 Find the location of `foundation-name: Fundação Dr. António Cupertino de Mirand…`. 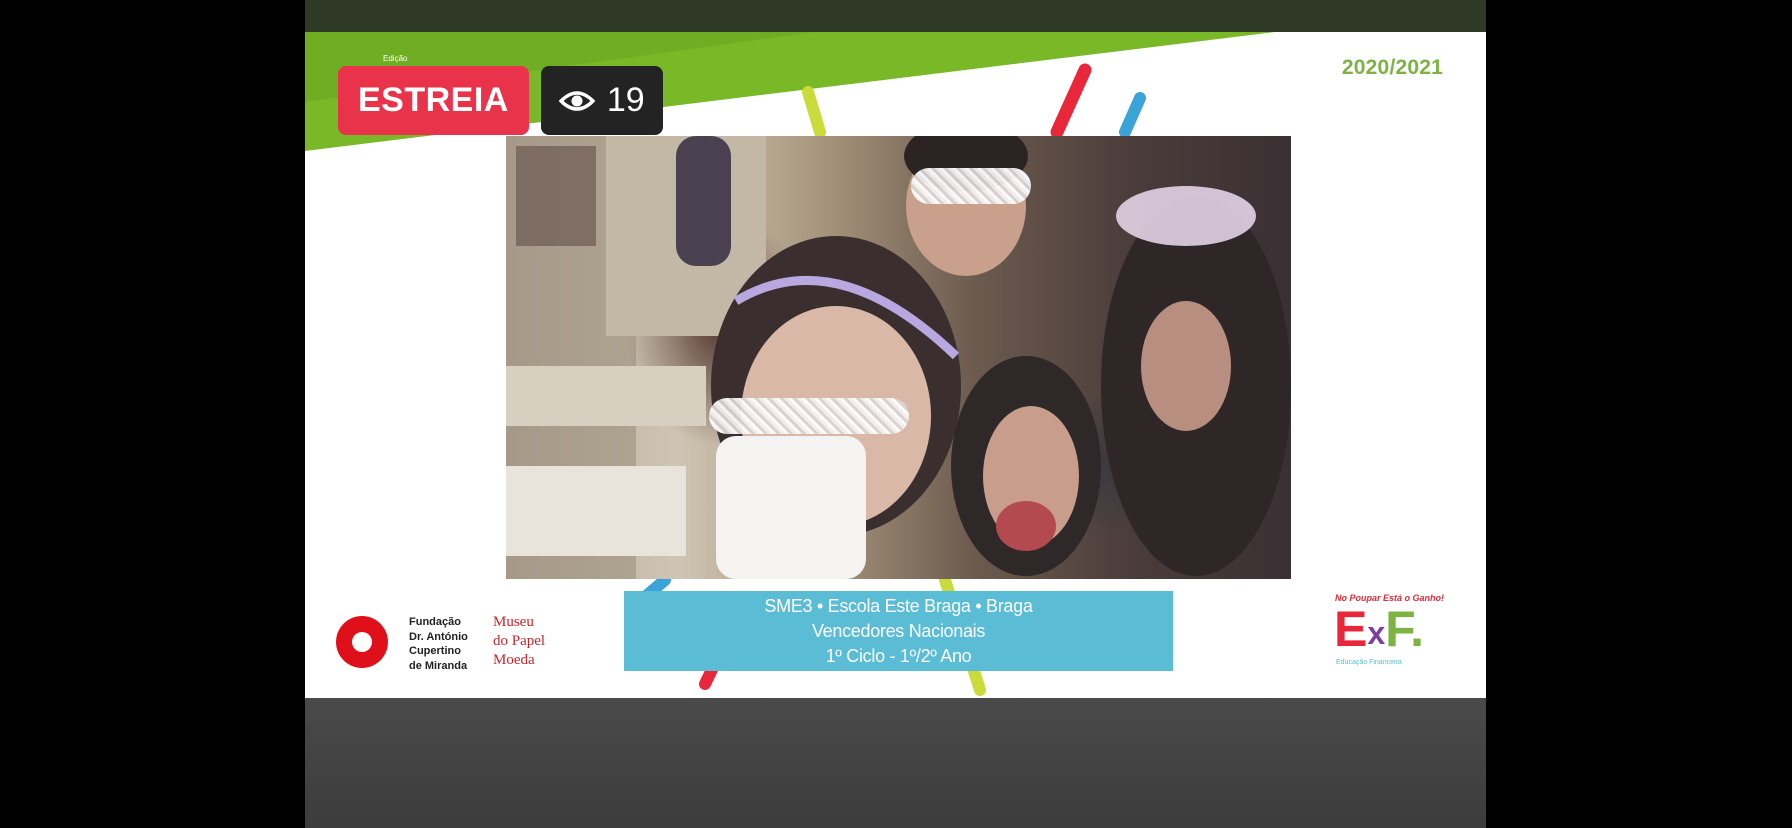

foundation-name: Fundação Dr. António Cupertino de Mirand… is located at coordinates (438, 644).